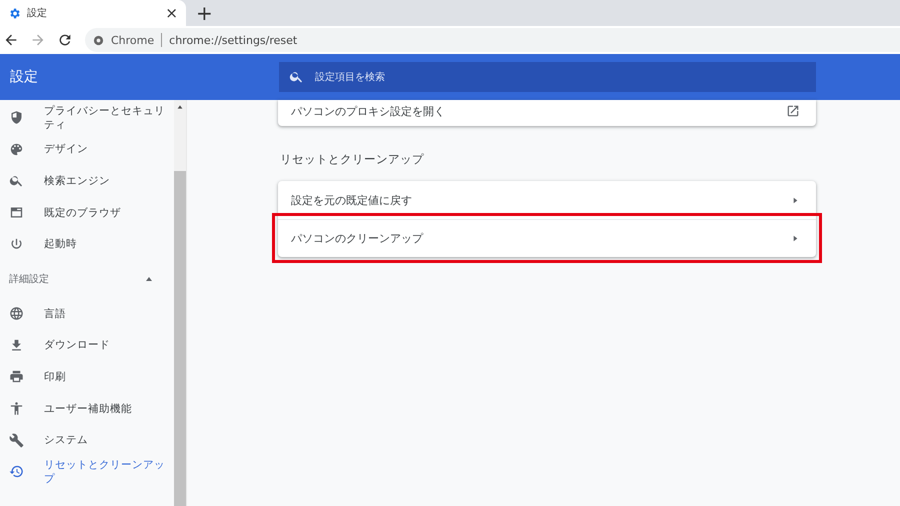 Image resolution: width=900 pixels, height=506 pixels. I want to click on scroll-up-icon, so click(180, 107).